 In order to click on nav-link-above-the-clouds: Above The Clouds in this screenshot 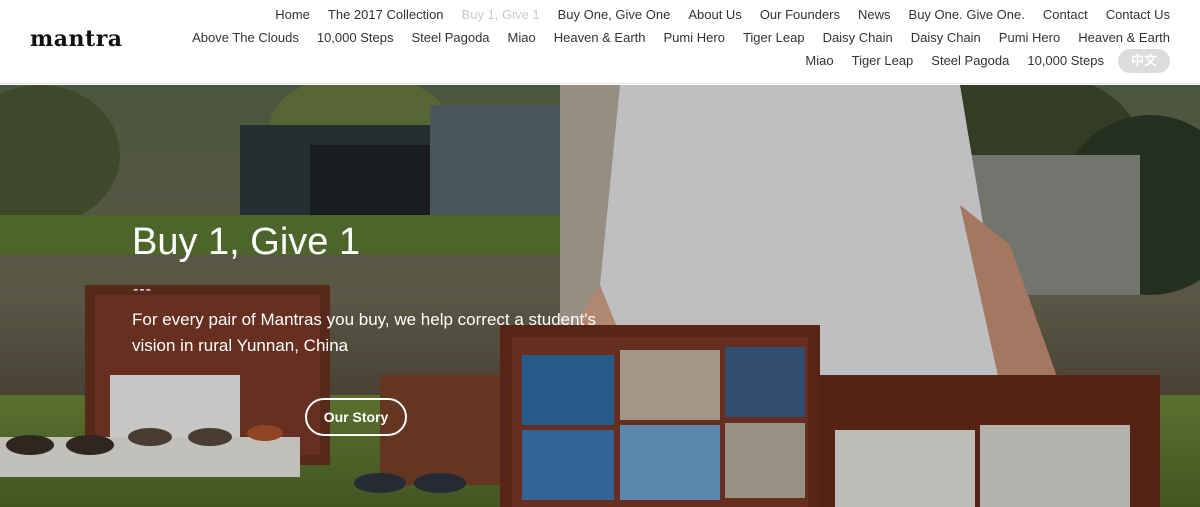, I will do `click(245, 38)`.